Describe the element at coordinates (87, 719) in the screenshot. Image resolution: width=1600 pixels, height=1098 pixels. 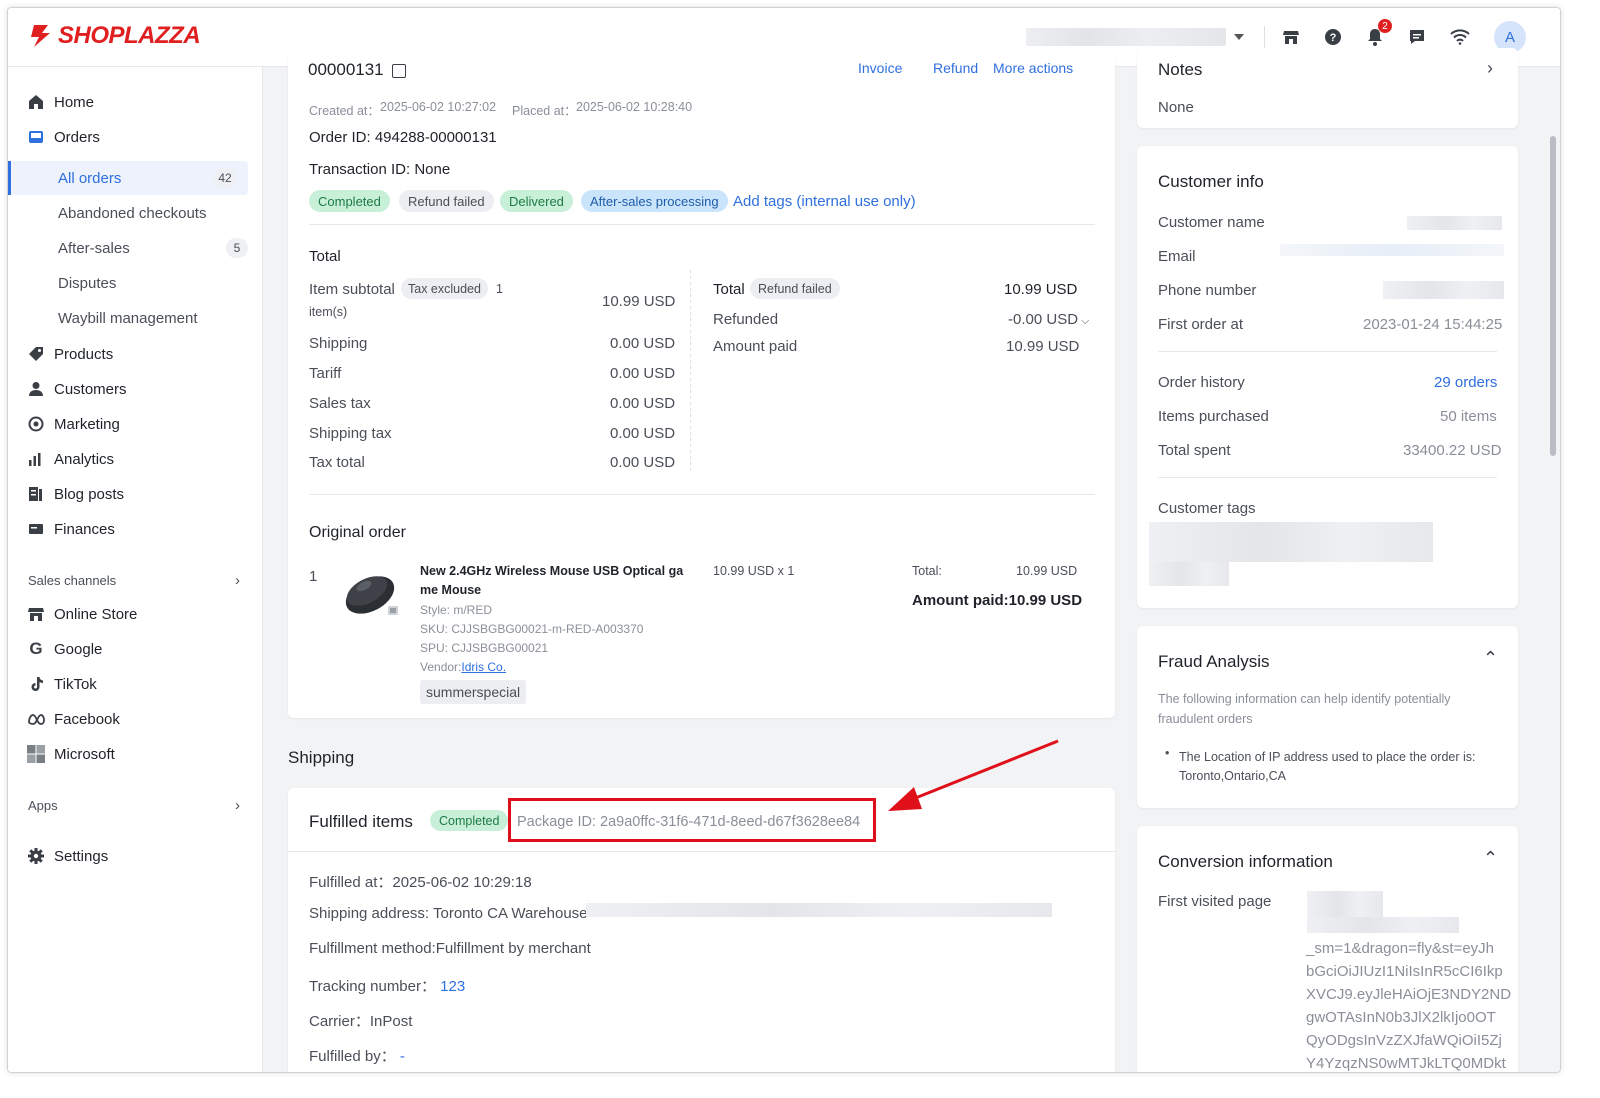
I see `sidebar-item-label: Facebook` at that location.